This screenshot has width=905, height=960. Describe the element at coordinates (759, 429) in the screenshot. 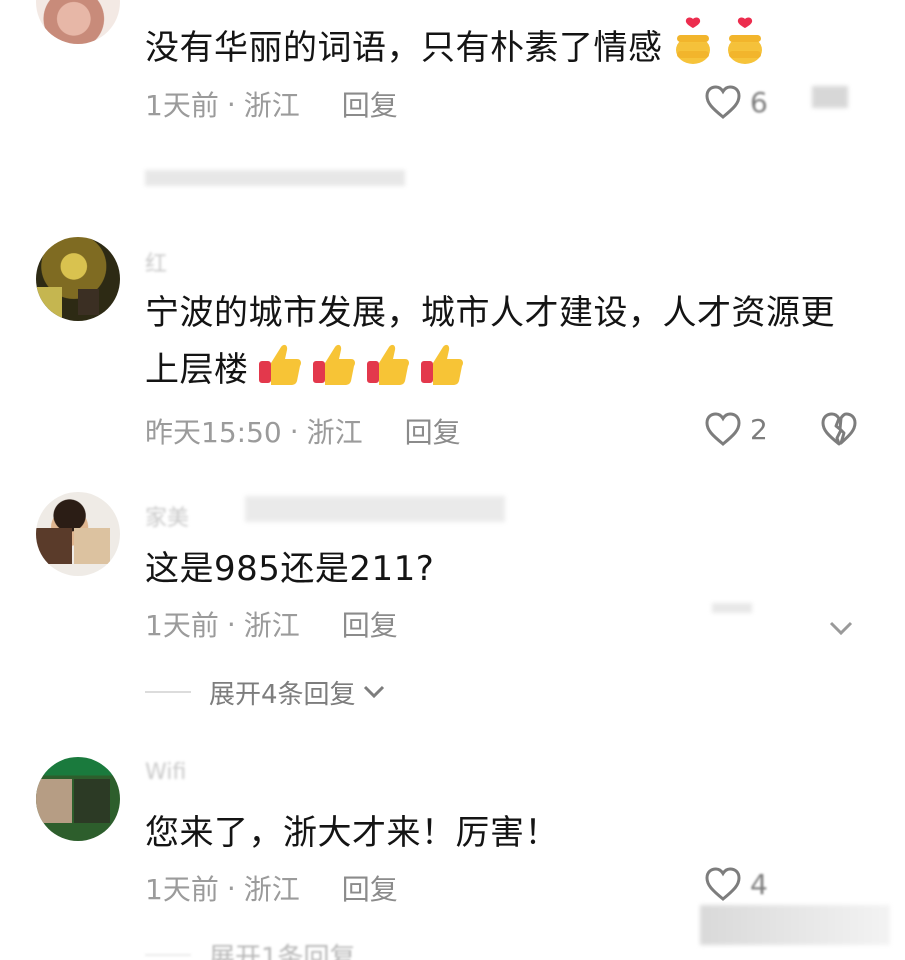

I see `like-count: 2` at that location.